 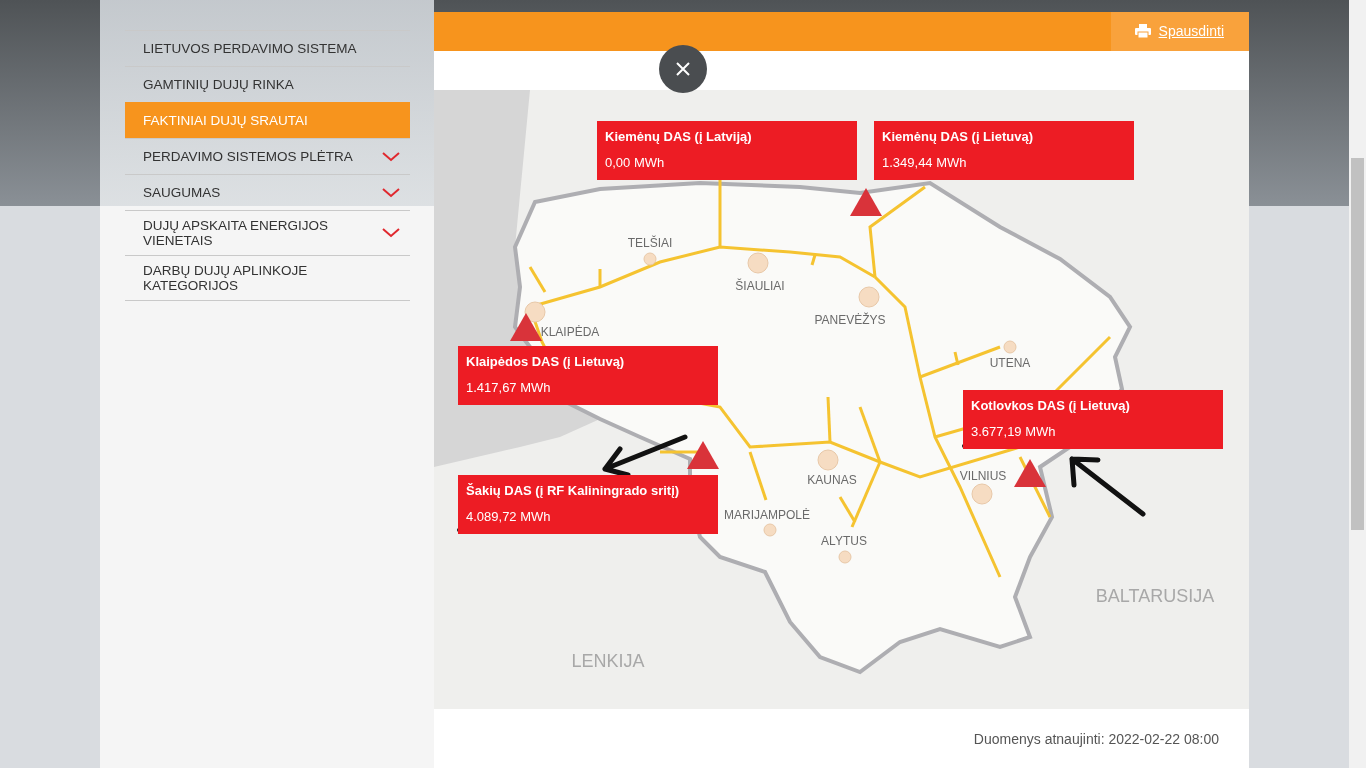 What do you see at coordinates (1051, 406) in the screenshot?
I see `station-name: Kotlovkos DAS (į Lietuvą)` at bounding box center [1051, 406].